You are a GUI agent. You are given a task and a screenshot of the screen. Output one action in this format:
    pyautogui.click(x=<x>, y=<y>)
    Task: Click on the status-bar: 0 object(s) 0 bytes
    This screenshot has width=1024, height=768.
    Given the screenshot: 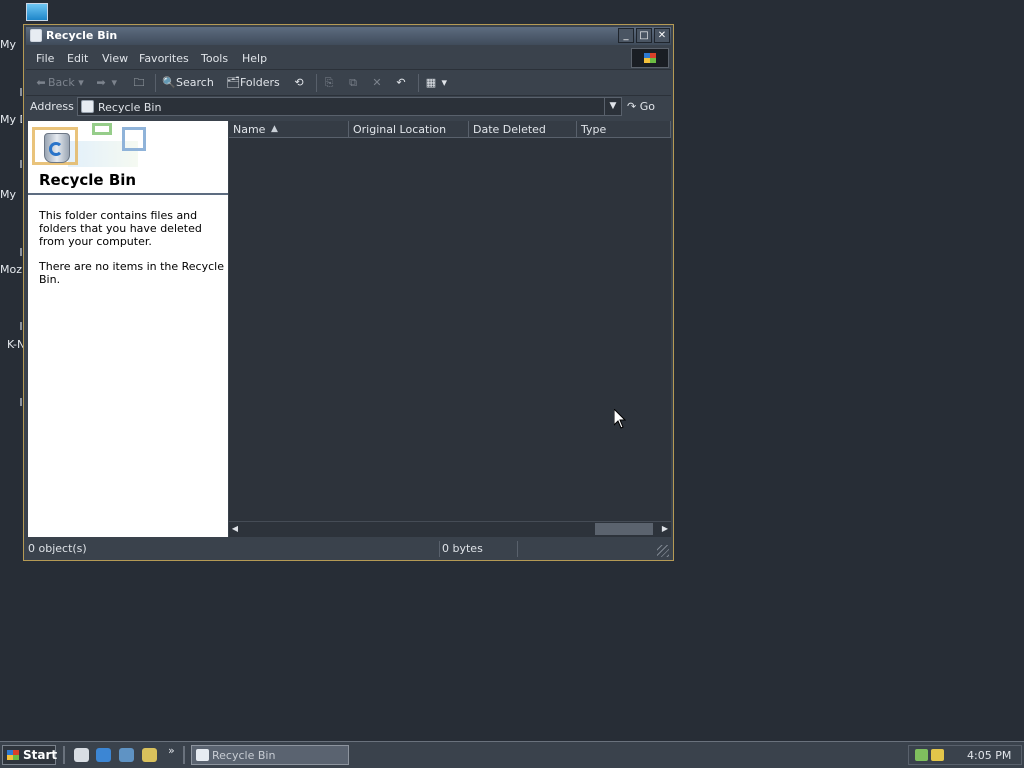 What is the action you would take?
    pyautogui.click(x=348, y=549)
    